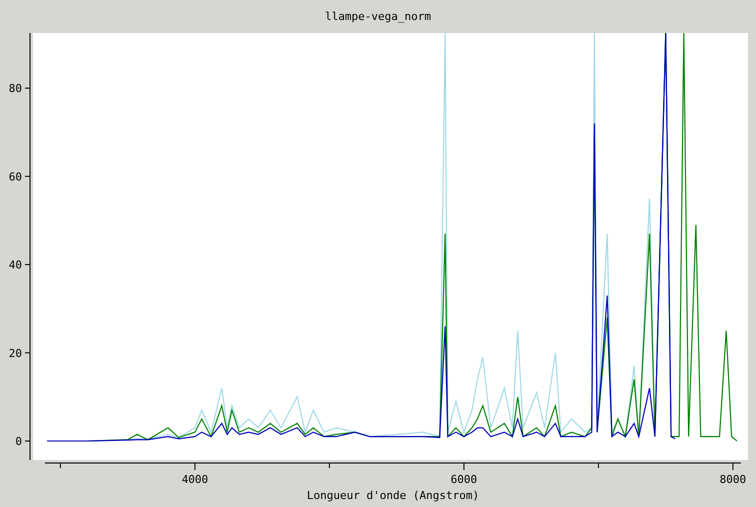 The image size is (756, 507). What do you see at coordinates (18, 441) in the screenshot?
I see `axis-tick-label: 0` at bounding box center [18, 441].